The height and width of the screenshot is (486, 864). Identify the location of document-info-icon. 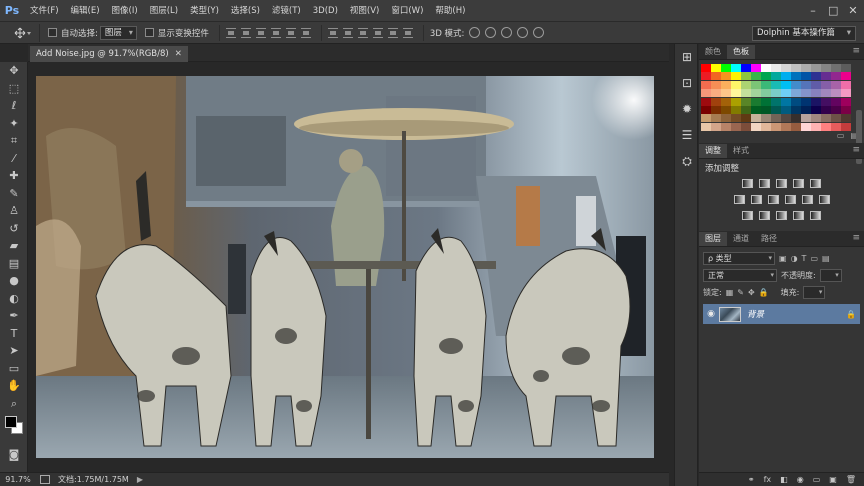
(45, 479).